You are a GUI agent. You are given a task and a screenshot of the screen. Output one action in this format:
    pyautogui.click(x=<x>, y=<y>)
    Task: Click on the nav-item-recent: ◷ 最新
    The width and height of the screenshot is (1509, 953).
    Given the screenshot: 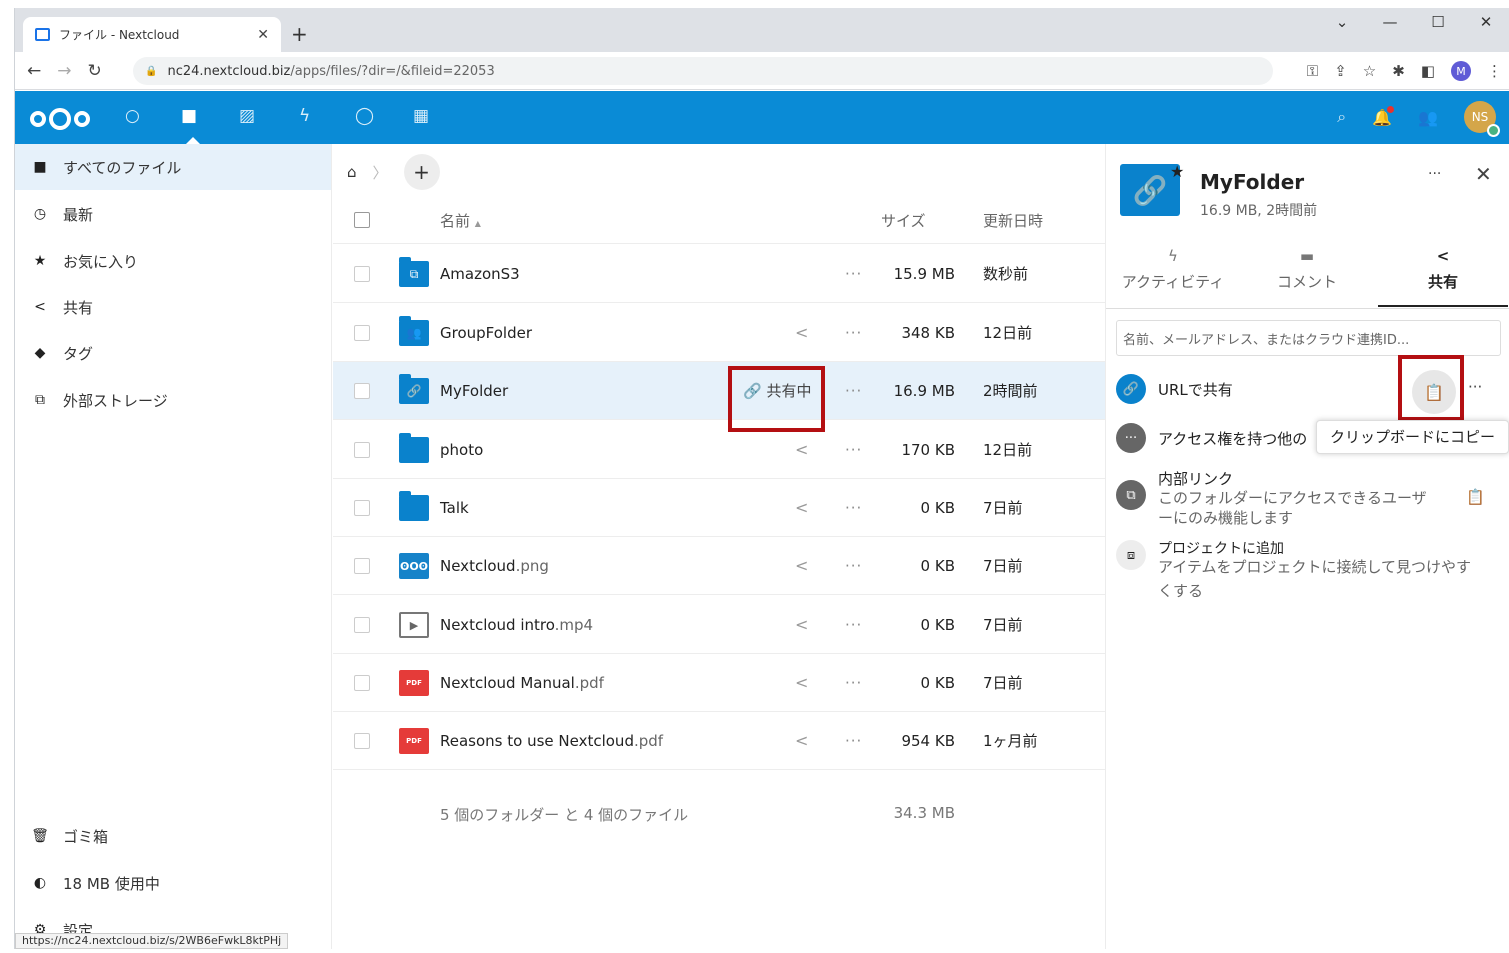 What is the action you would take?
    pyautogui.click(x=173, y=214)
    